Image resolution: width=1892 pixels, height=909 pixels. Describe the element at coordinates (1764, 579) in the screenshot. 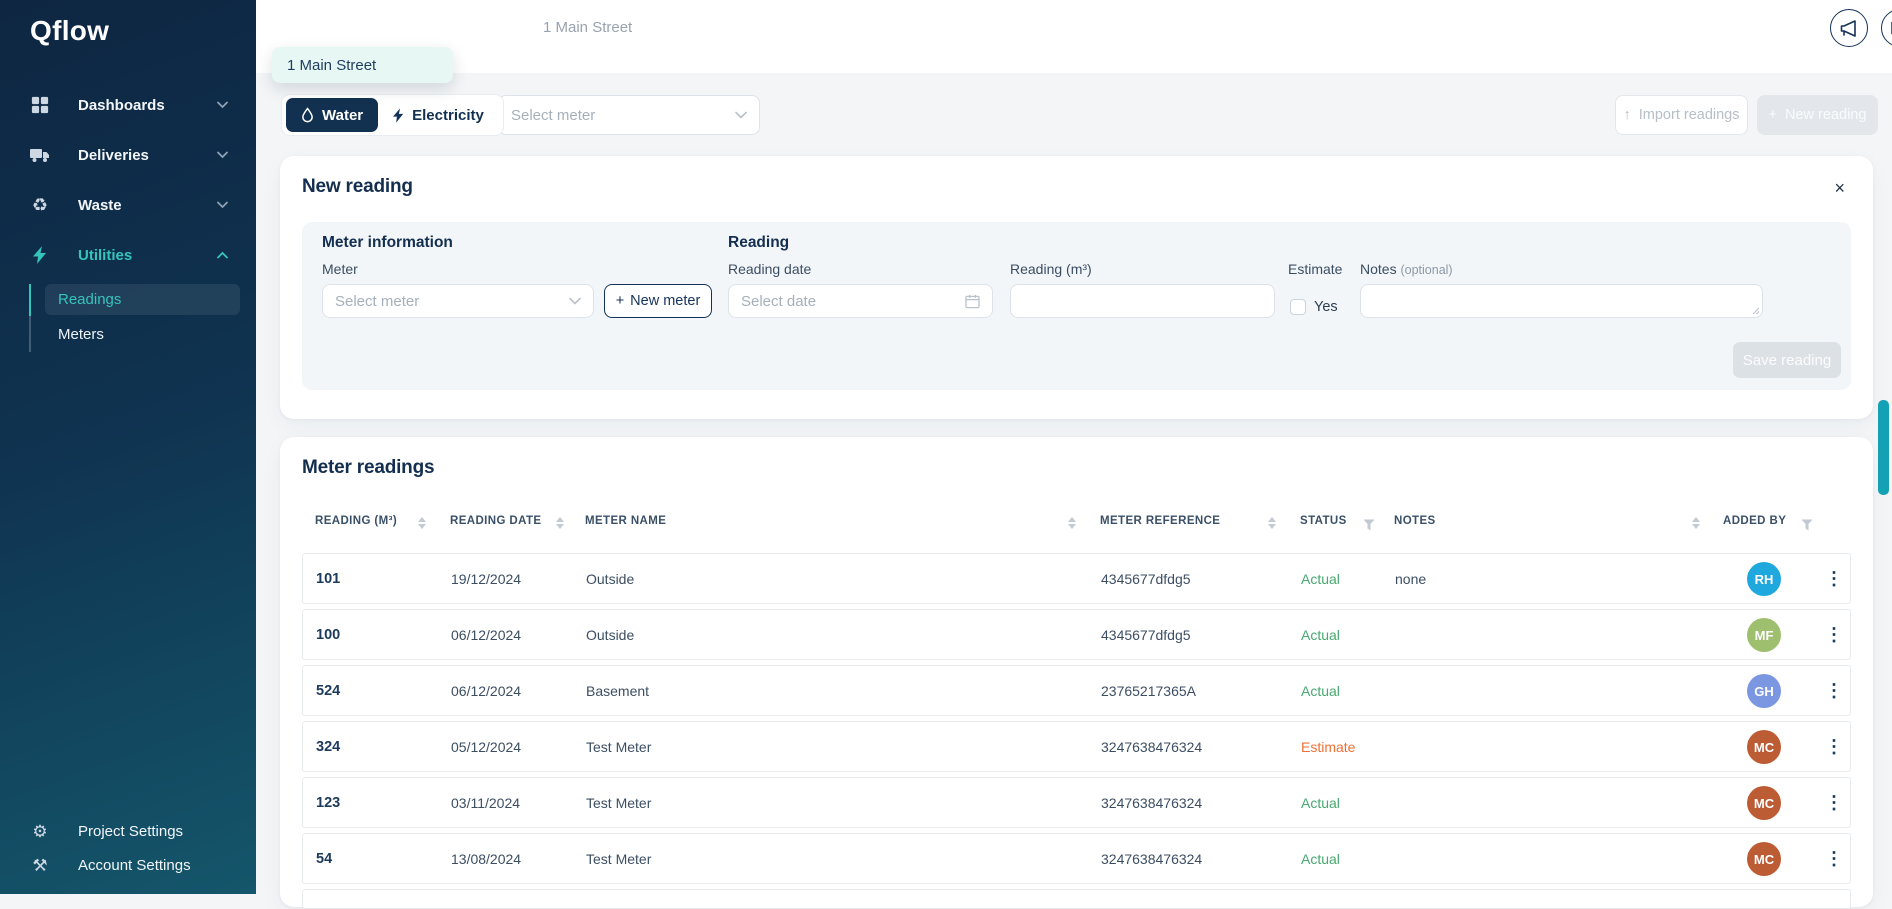

I see `added-by-avatar: RH` at that location.